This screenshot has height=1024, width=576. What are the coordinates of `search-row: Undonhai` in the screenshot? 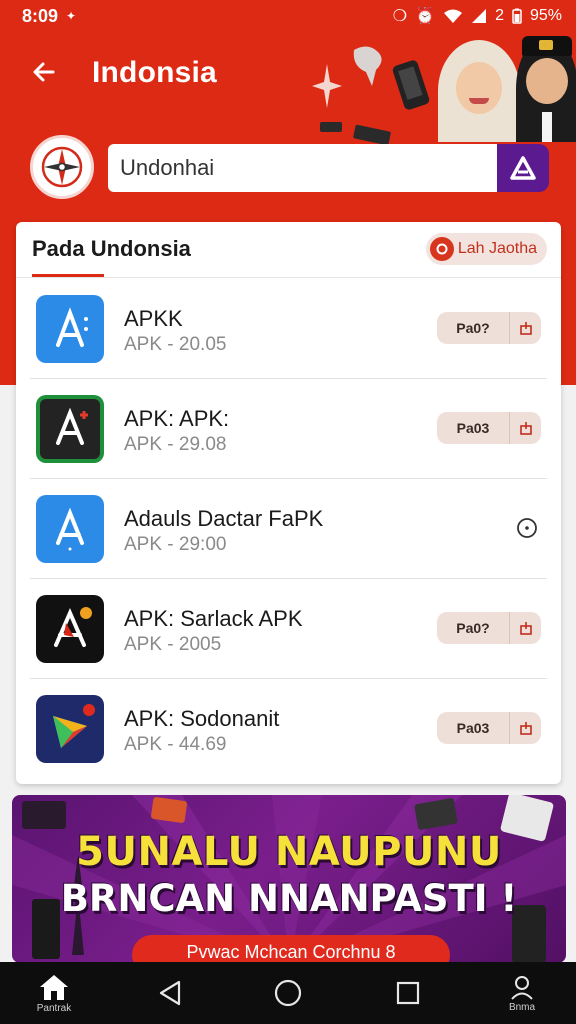 It's located at (288, 168).